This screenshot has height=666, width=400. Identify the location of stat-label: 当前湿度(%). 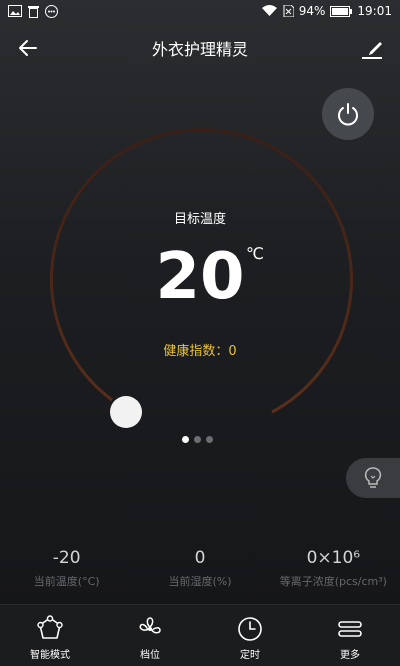
(200, 581).